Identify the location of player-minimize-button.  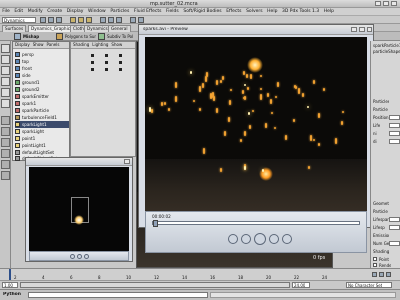
(354, 29).